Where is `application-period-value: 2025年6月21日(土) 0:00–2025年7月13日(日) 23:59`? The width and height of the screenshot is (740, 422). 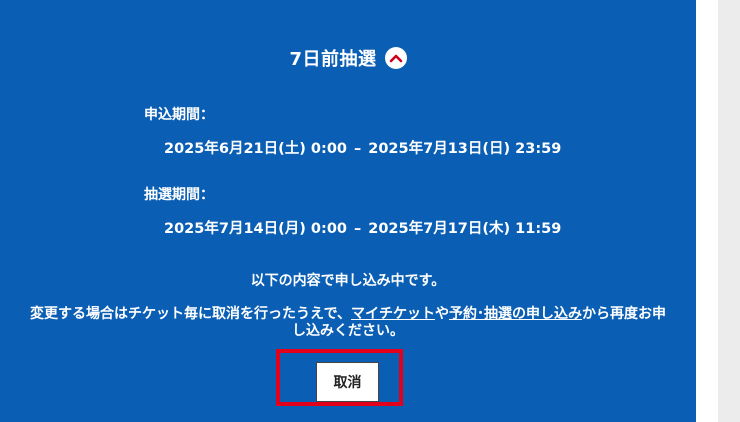 application-period-value: 2025年6月21日(土) 0:00–2025年7月13日(日) 23:59 is located at coordinates (362, 147).